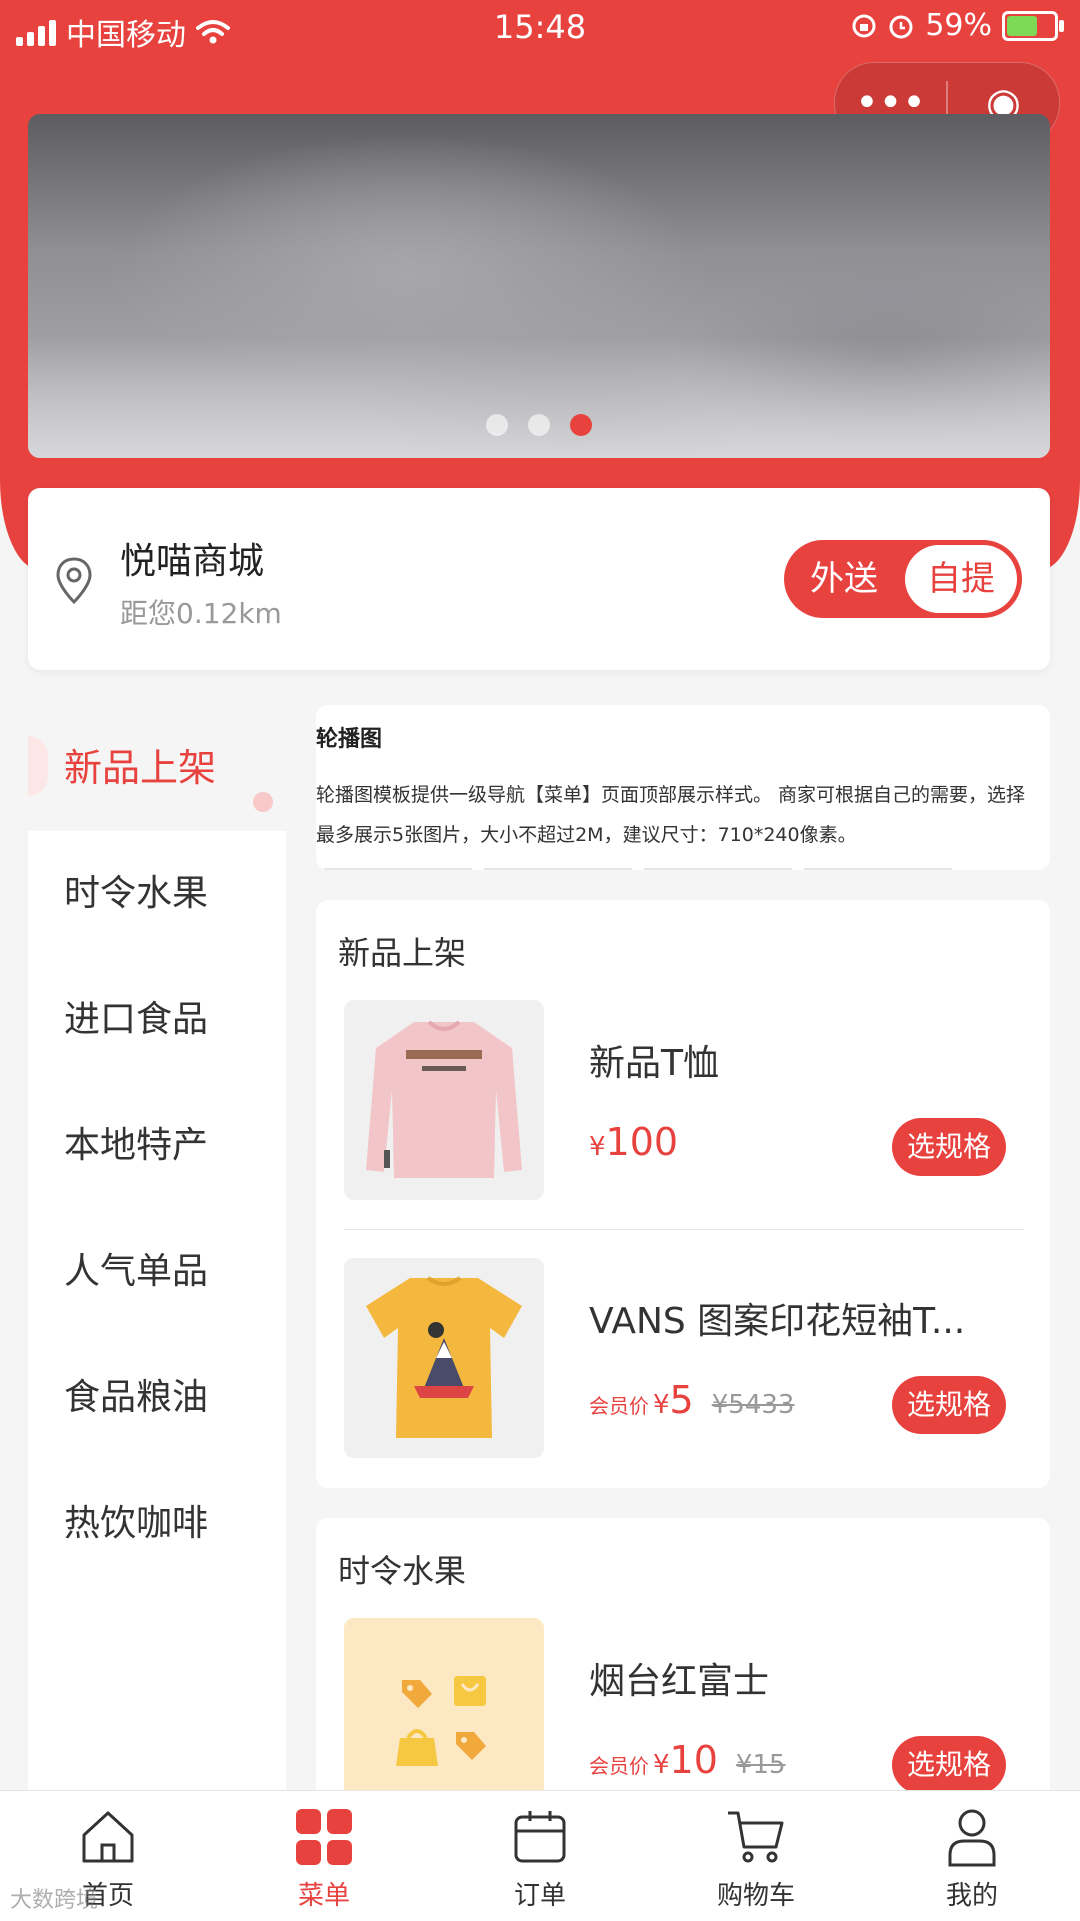  What do you see at coordinates (539, 579) in the screenshot?
I see `store-card: 悦喵商城 距您0.12km 外送 自提` at bounding box center [539, 579].